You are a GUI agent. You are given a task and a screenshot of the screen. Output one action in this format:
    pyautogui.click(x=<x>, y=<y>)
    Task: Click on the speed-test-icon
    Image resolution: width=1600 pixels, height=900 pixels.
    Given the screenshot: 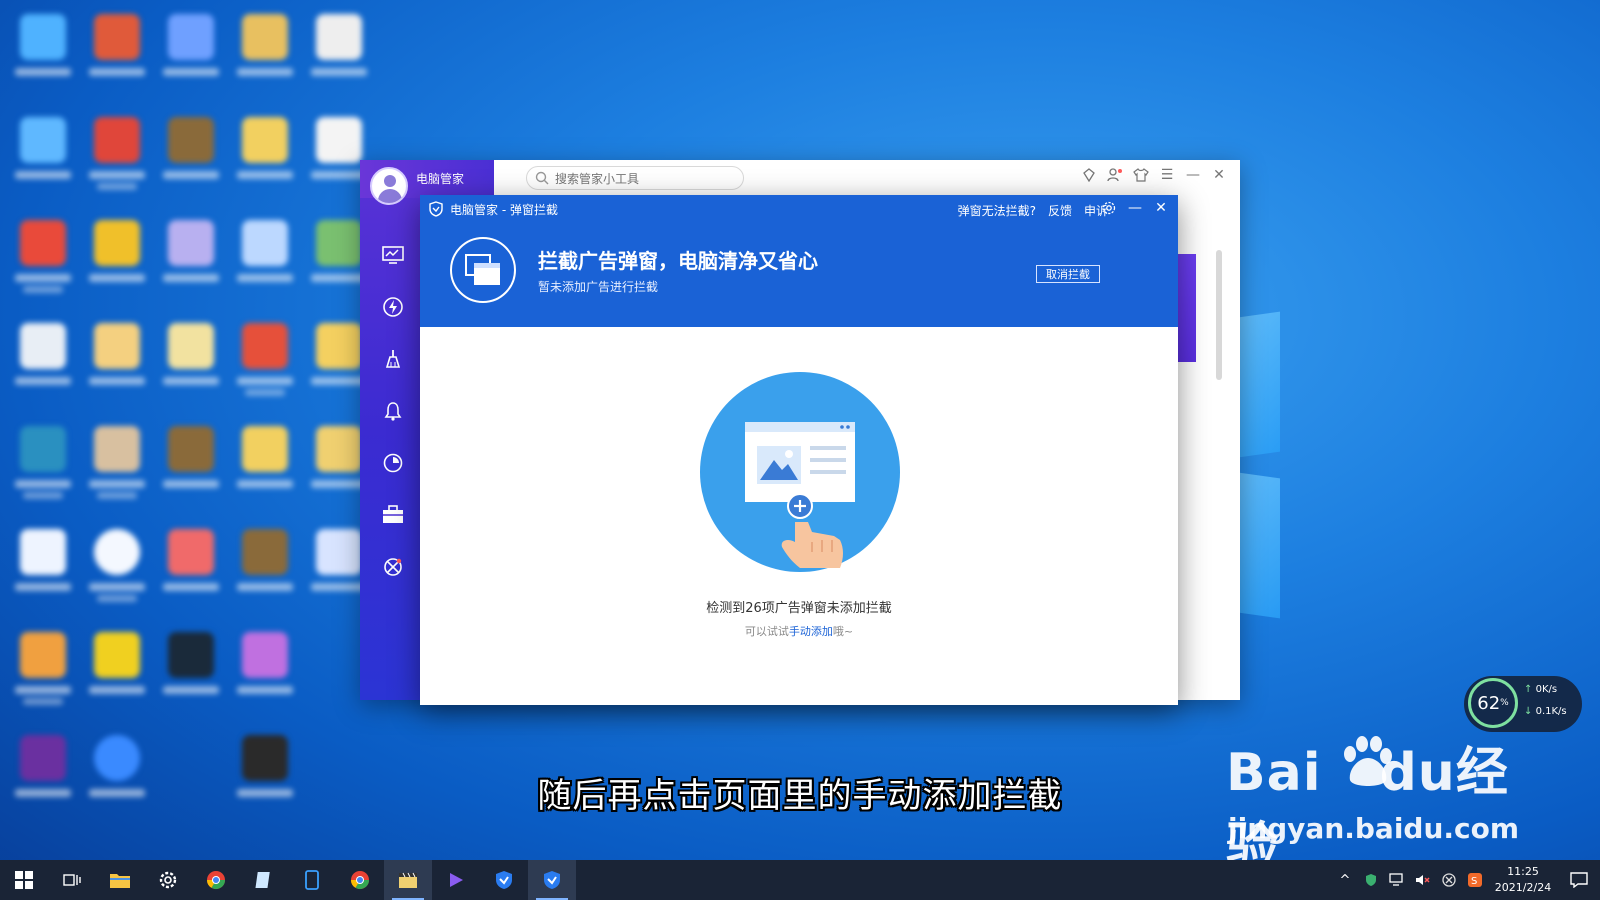 What is the action you would take?
    pyautogui.click(x=1089, y=175)
    